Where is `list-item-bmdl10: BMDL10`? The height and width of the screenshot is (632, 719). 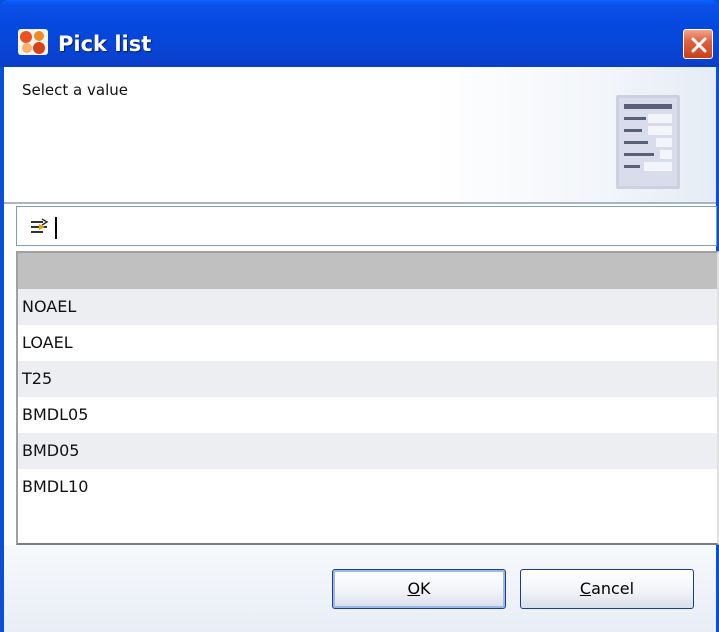
list-item-bmdl10: BMDL10 is located at coordinates (367, 487).